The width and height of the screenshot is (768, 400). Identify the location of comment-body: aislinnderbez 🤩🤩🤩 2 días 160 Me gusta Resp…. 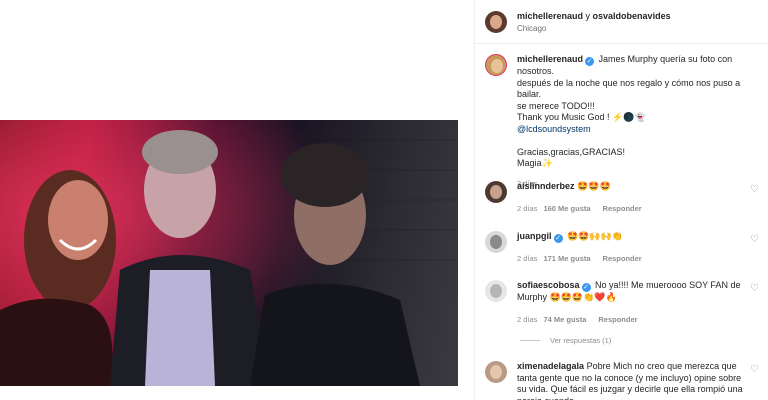
(633, 197).